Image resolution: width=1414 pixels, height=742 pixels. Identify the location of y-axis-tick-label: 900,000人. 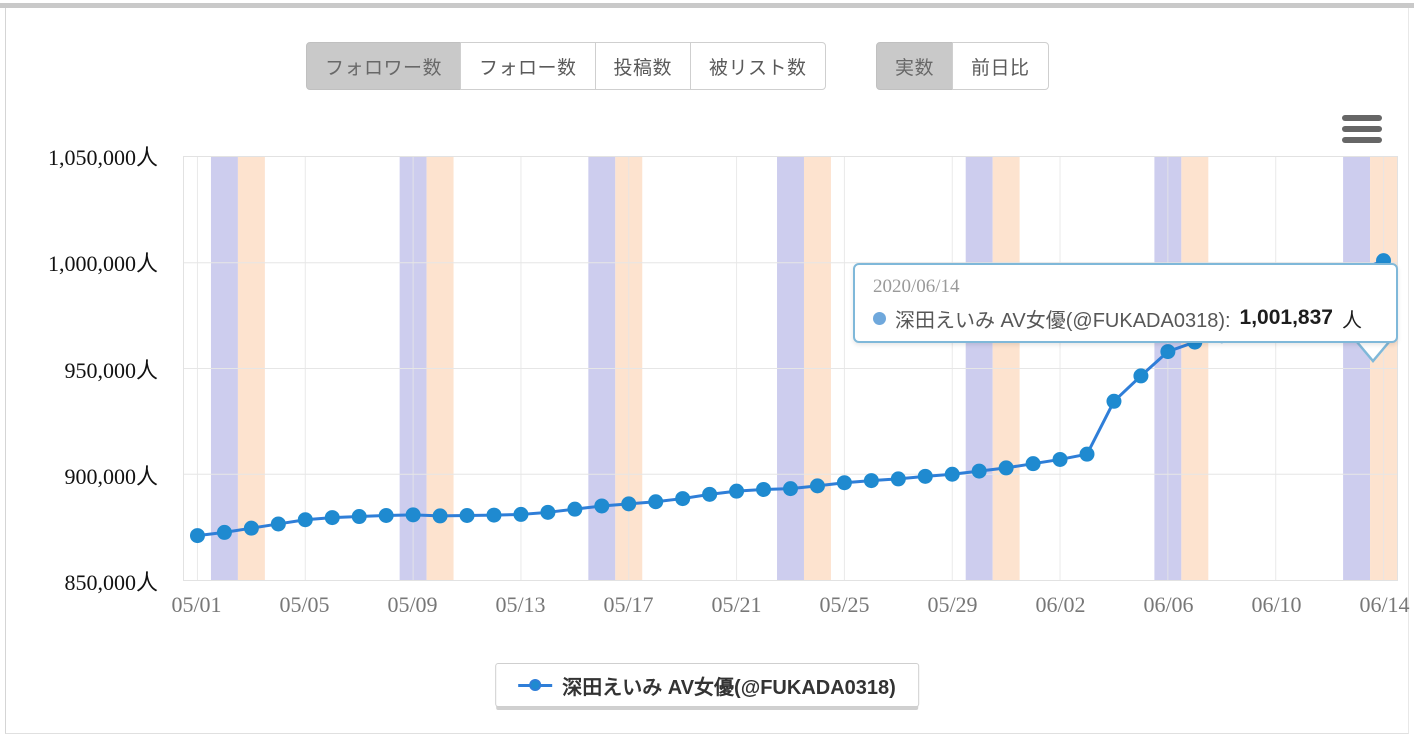
(111, 476).